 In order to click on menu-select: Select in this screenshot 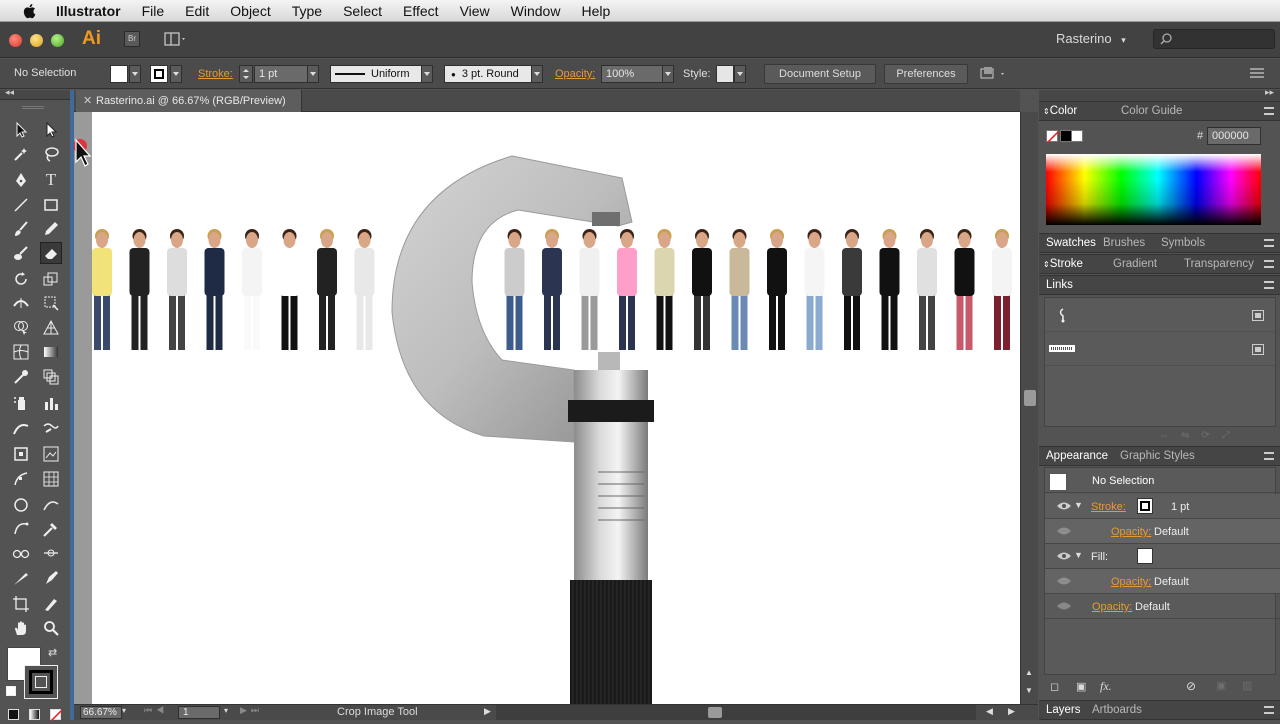, I will do `click(362, 11)`.